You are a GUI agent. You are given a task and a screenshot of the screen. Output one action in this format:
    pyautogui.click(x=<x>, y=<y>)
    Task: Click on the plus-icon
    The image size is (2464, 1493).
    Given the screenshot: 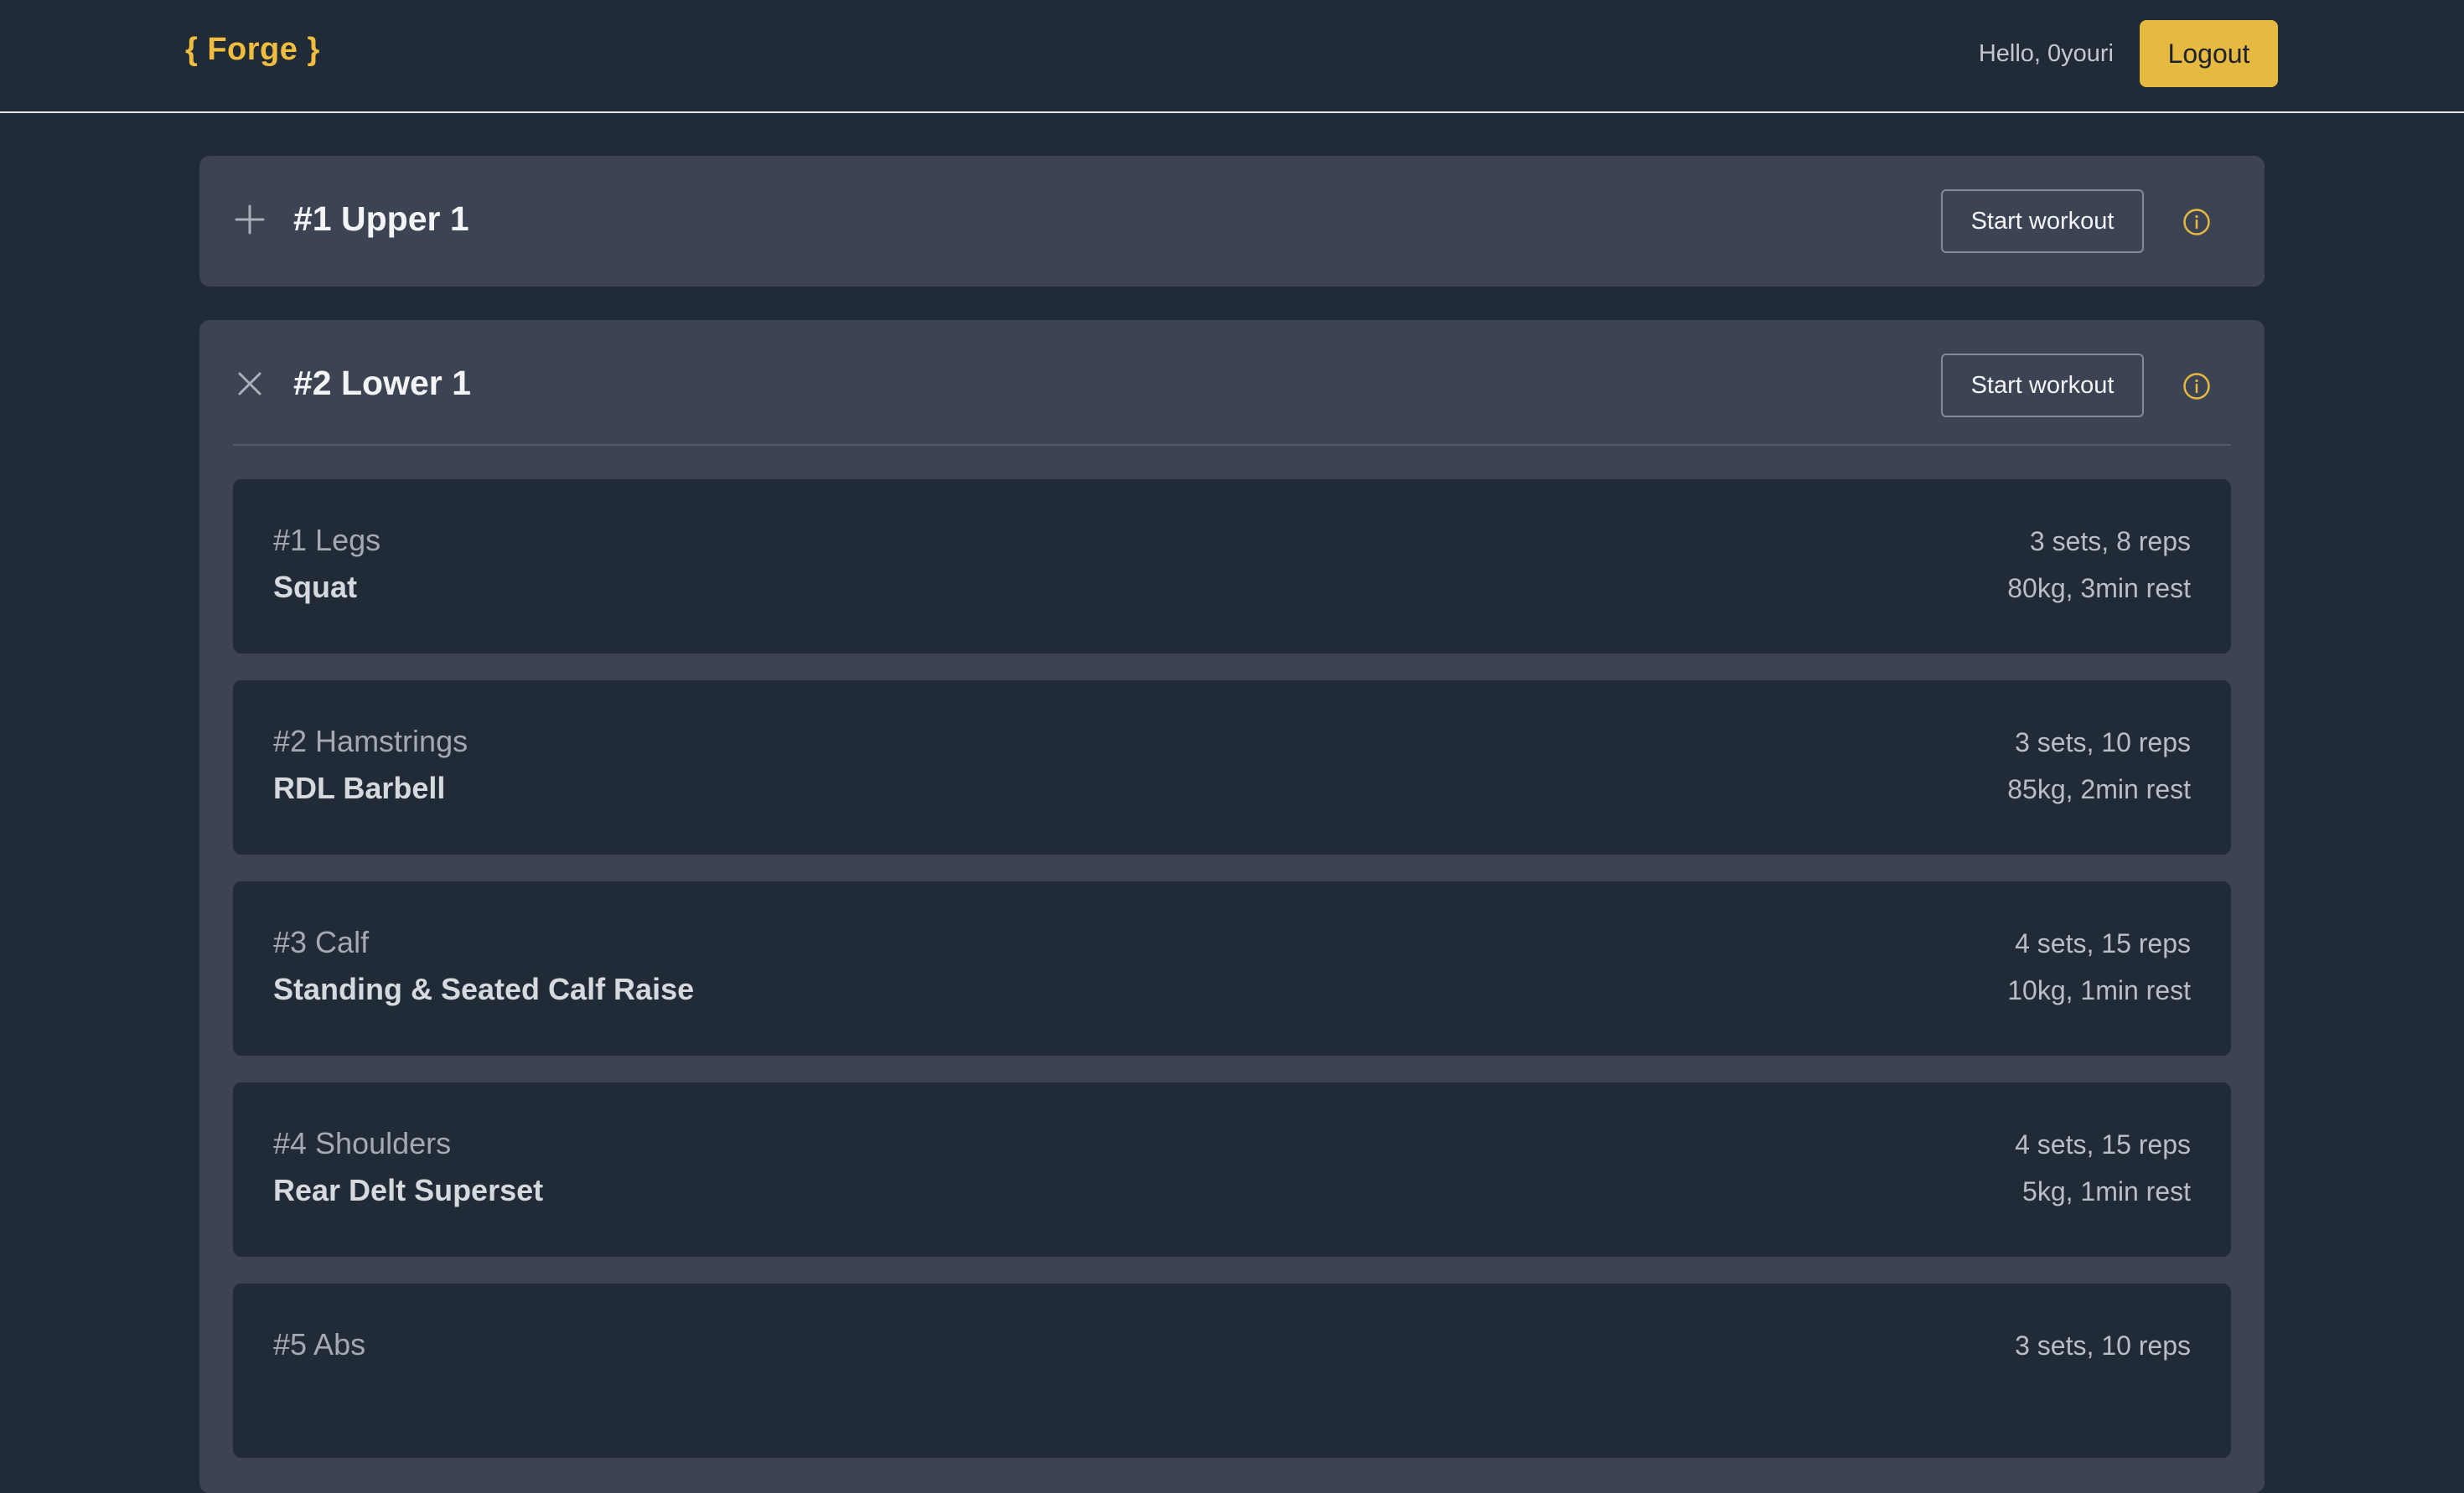 What is the action you would take?
    pyautogui.click(x=250, y=219)
    